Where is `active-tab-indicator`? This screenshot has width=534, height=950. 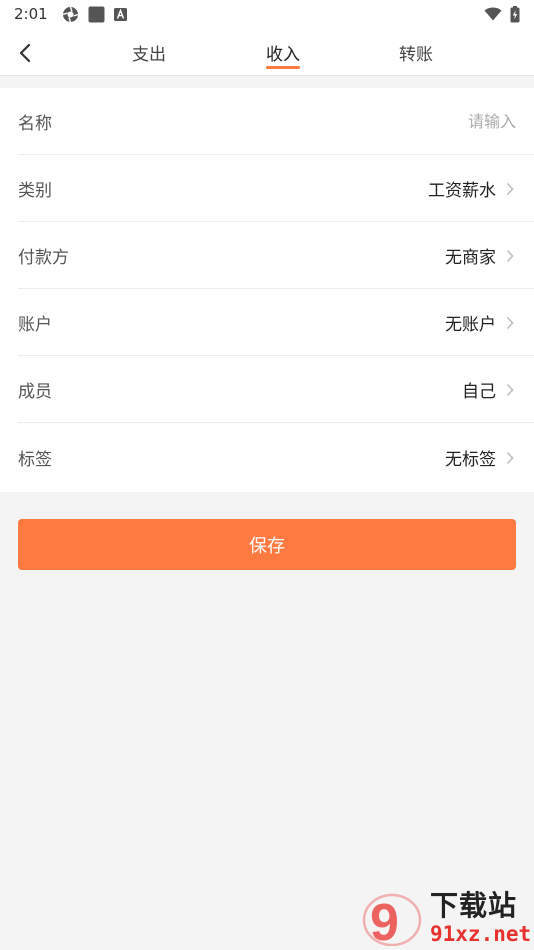
active-tab-indicator is located at coordinates (283, 67).